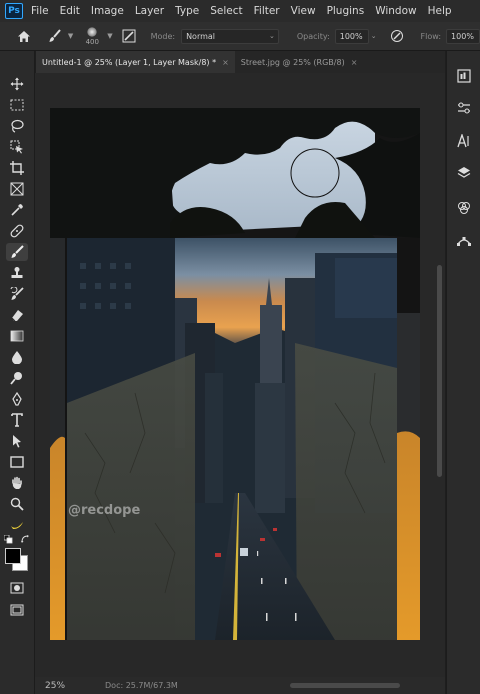  I want to click on healing-icon, so click(17, 231).